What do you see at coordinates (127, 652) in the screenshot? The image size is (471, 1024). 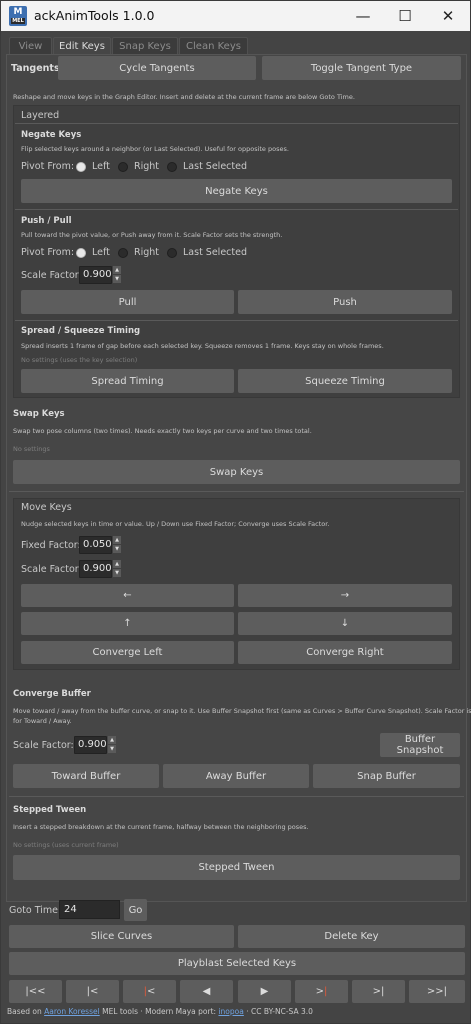 I see `converge-left-button: Converge Left` at bounding box center [127, 652].